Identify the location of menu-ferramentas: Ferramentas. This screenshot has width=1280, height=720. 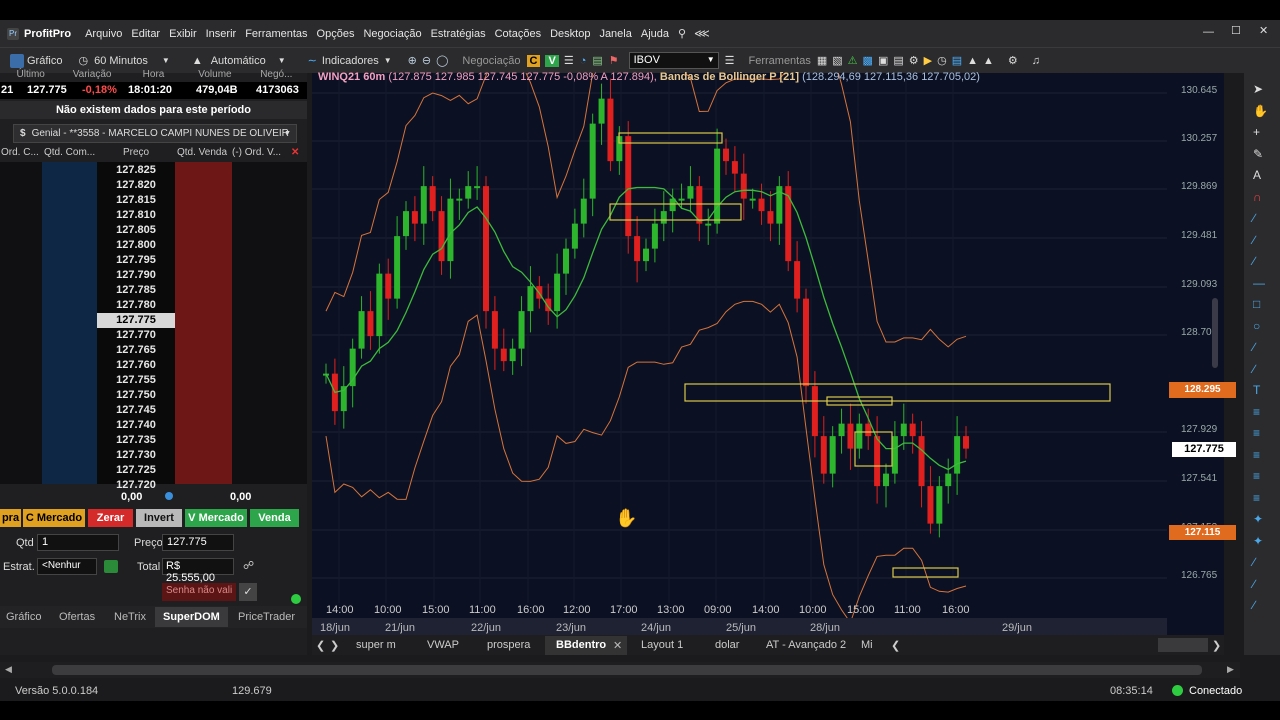
(276, 34).